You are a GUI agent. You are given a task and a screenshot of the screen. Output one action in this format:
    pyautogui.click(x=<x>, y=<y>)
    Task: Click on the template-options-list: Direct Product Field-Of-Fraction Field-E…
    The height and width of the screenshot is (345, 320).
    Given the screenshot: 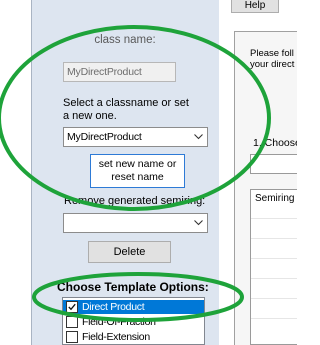 What is the action you would take?
    pyautogui.click(x=133, y=321)
    